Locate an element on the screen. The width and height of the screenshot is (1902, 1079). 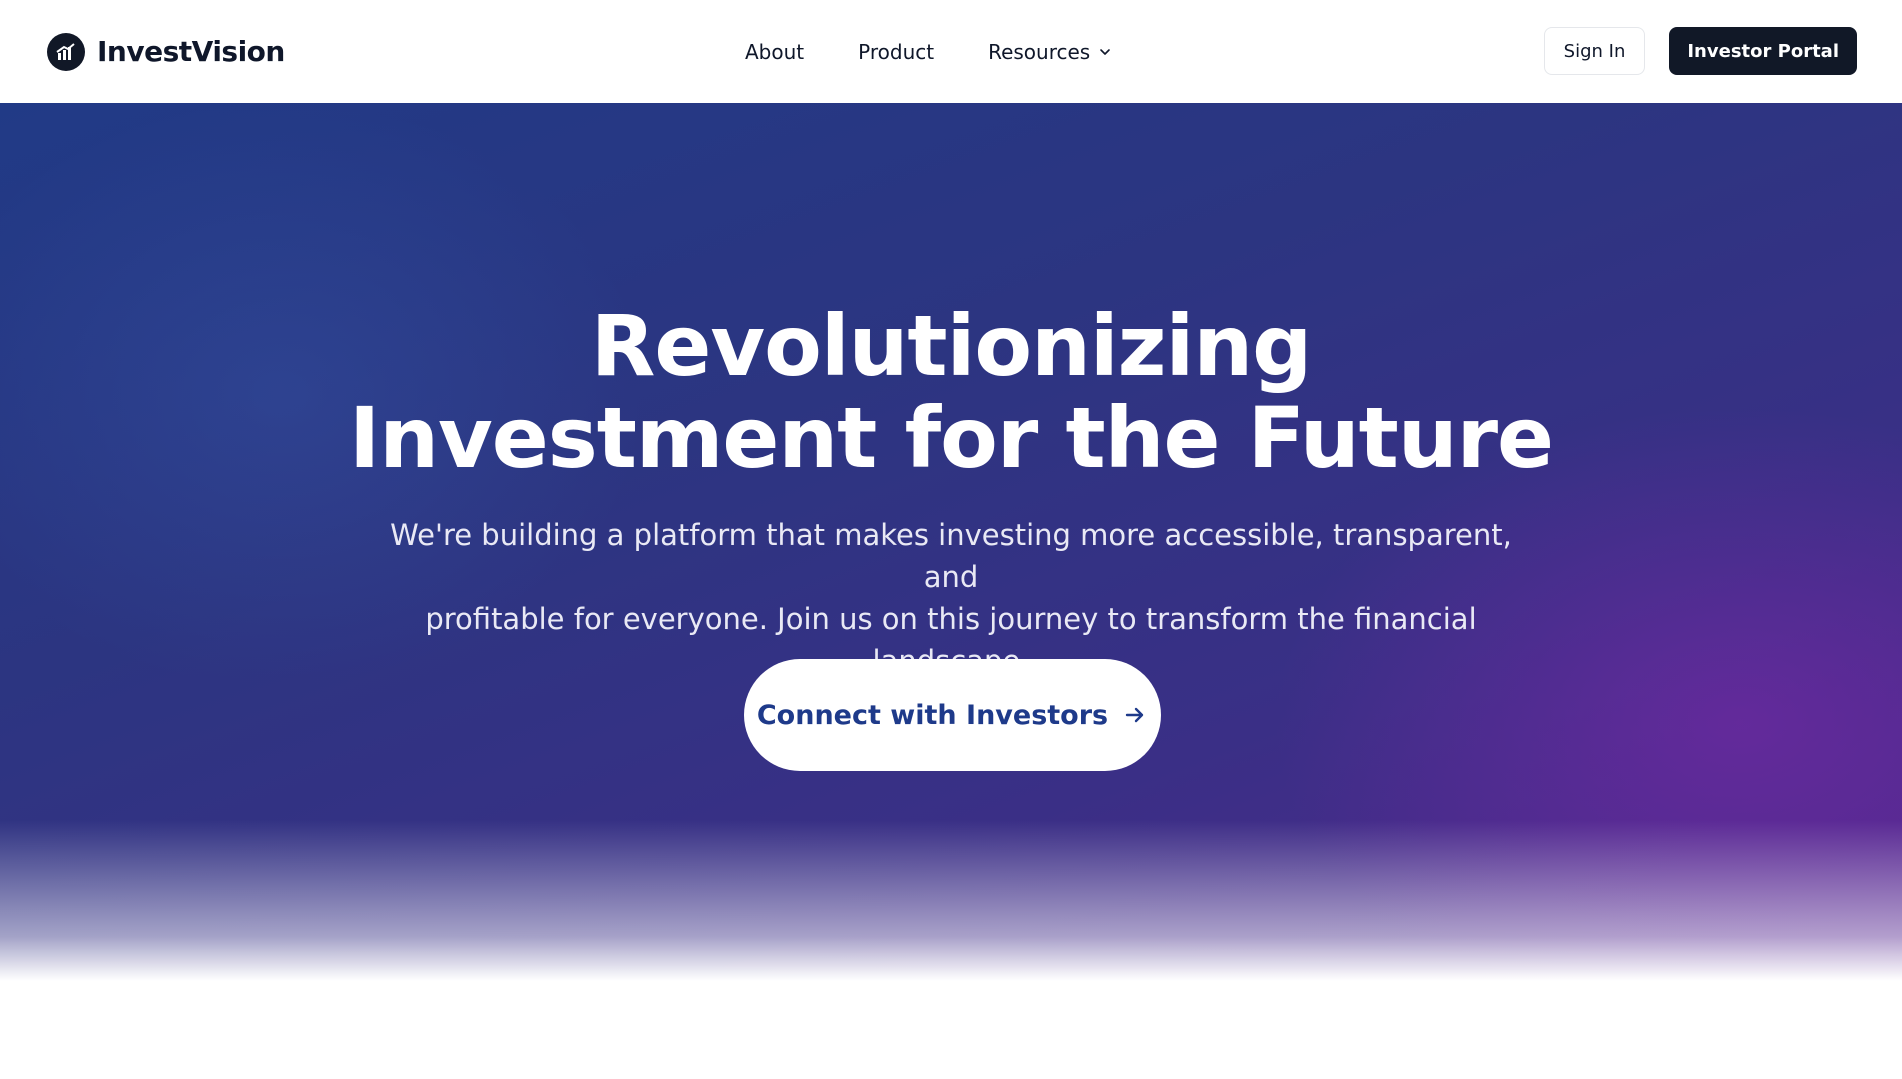
nav-product: Product is located at coordinates (896, 52).